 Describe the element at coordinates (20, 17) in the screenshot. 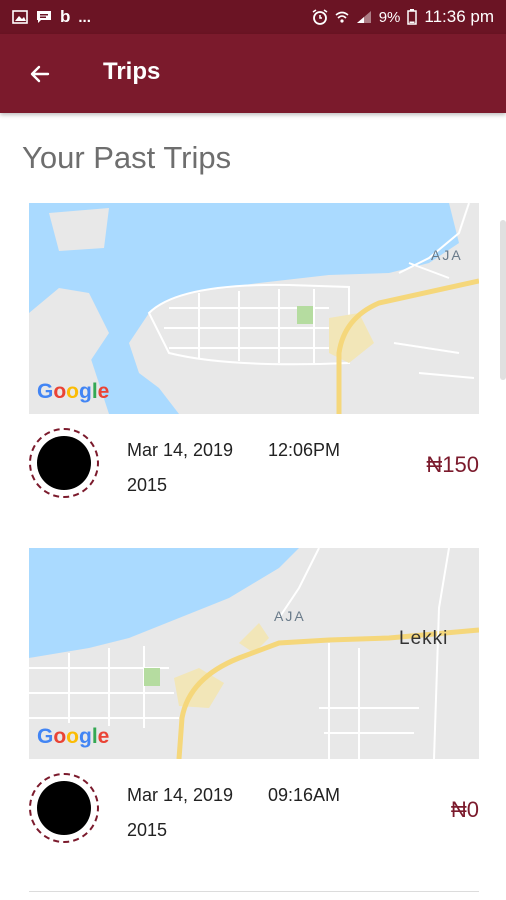

I see `image-icon` at that location.